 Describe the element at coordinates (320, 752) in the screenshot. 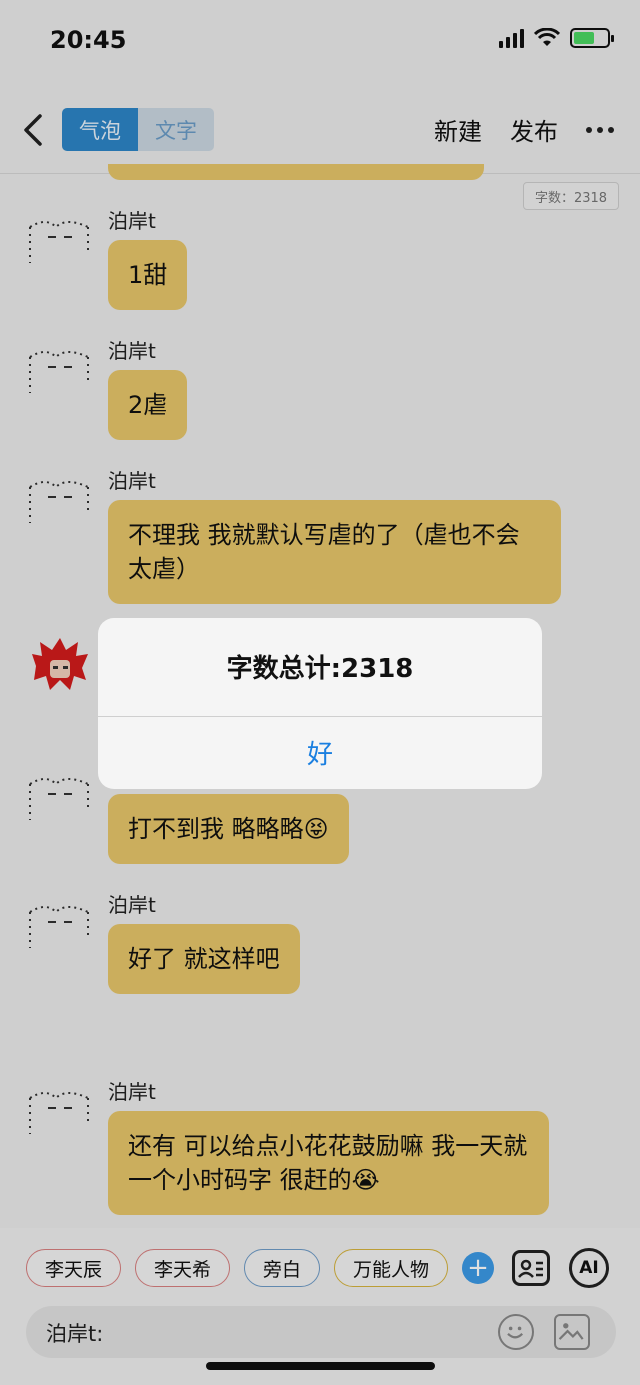

I see `dialog-ok-button: 好` at that location.